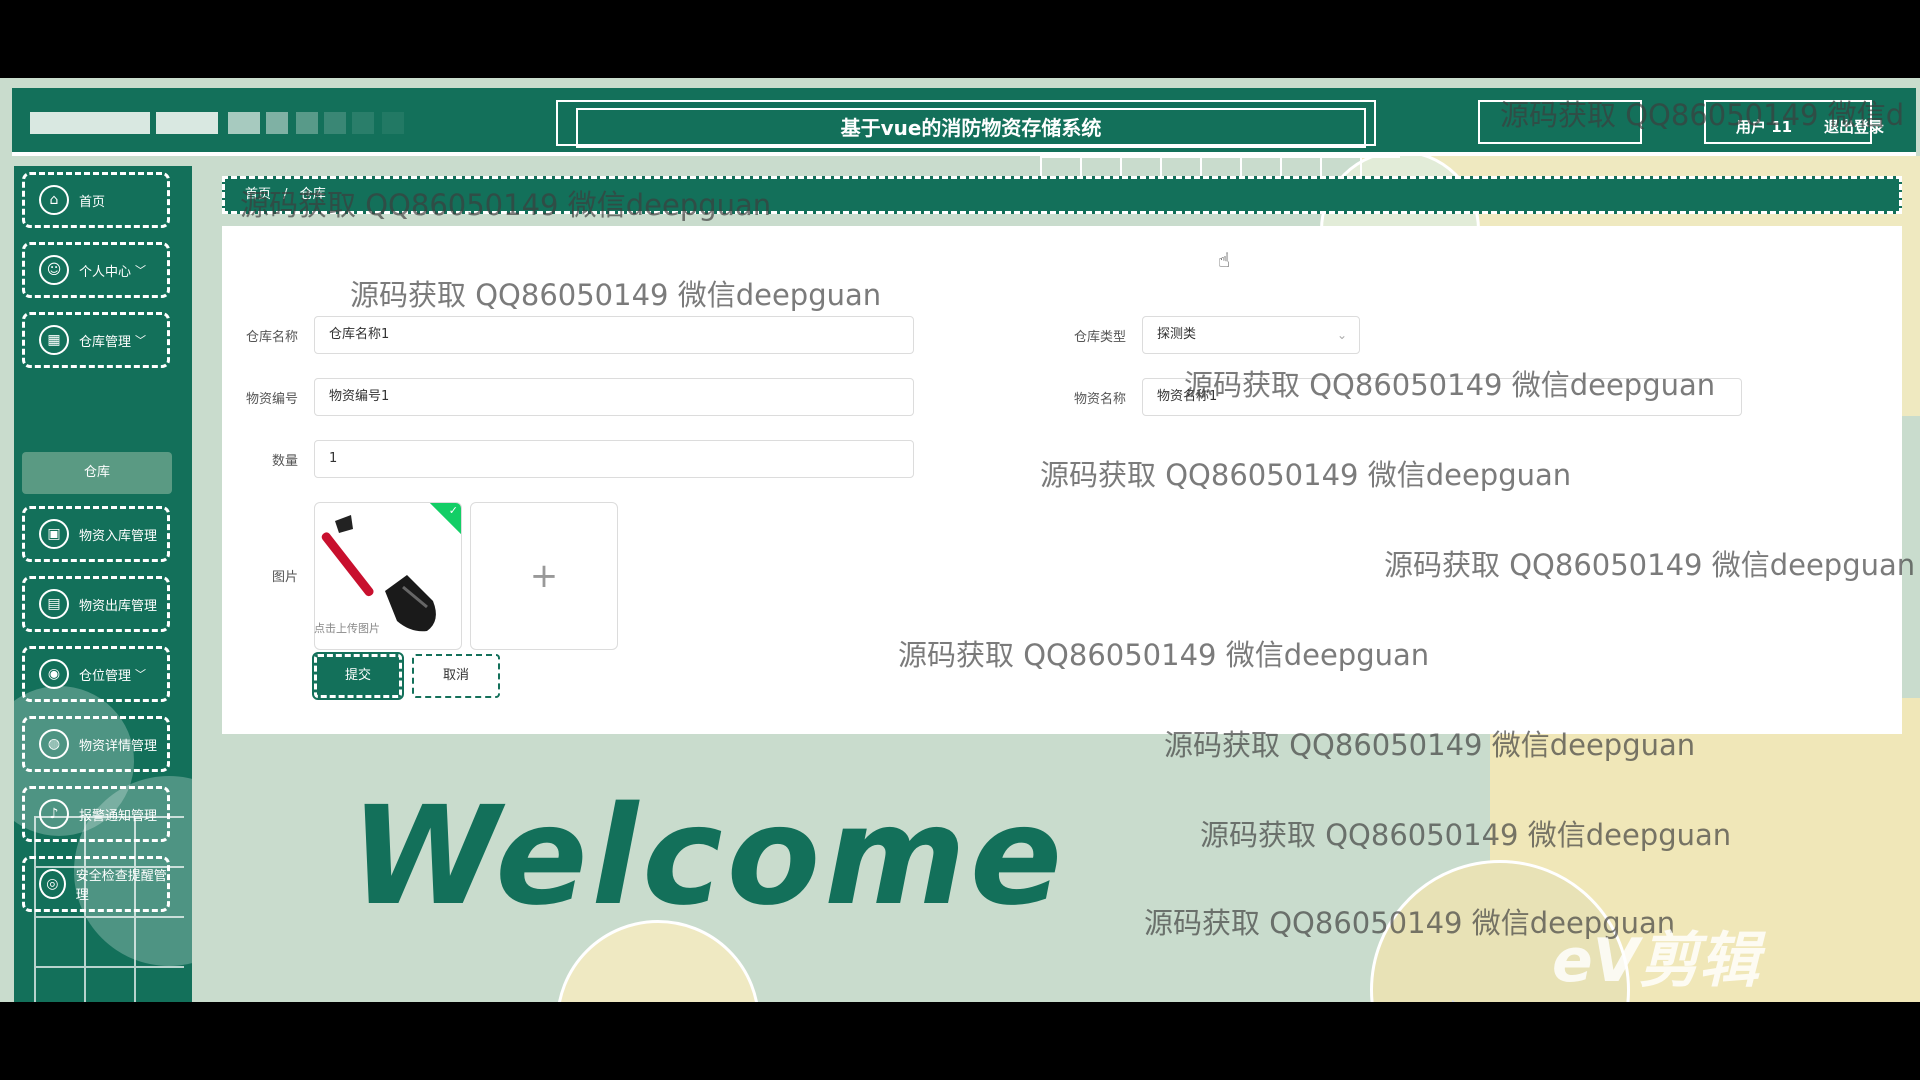 This screenshot has height=1080, width=1920. Describe the element at coordinates (1177, 334) in the screenshot. I see `warehouse-type-value: 探测类` at that location.